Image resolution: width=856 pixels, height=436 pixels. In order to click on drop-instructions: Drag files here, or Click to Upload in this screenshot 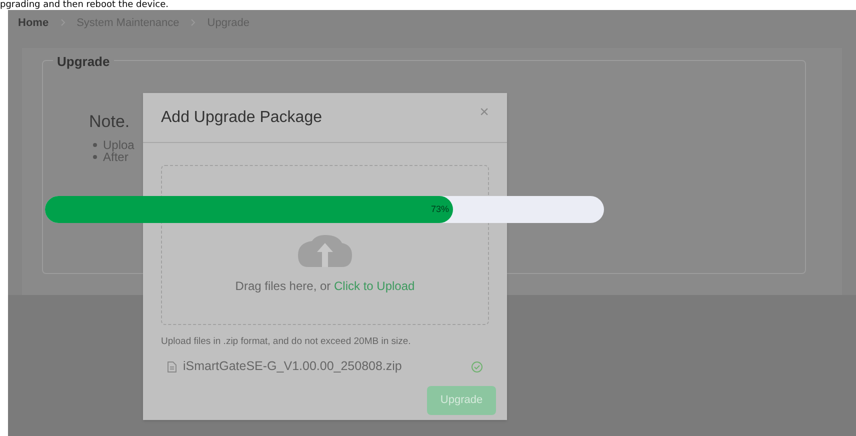, I will do `click(325, 286)`.